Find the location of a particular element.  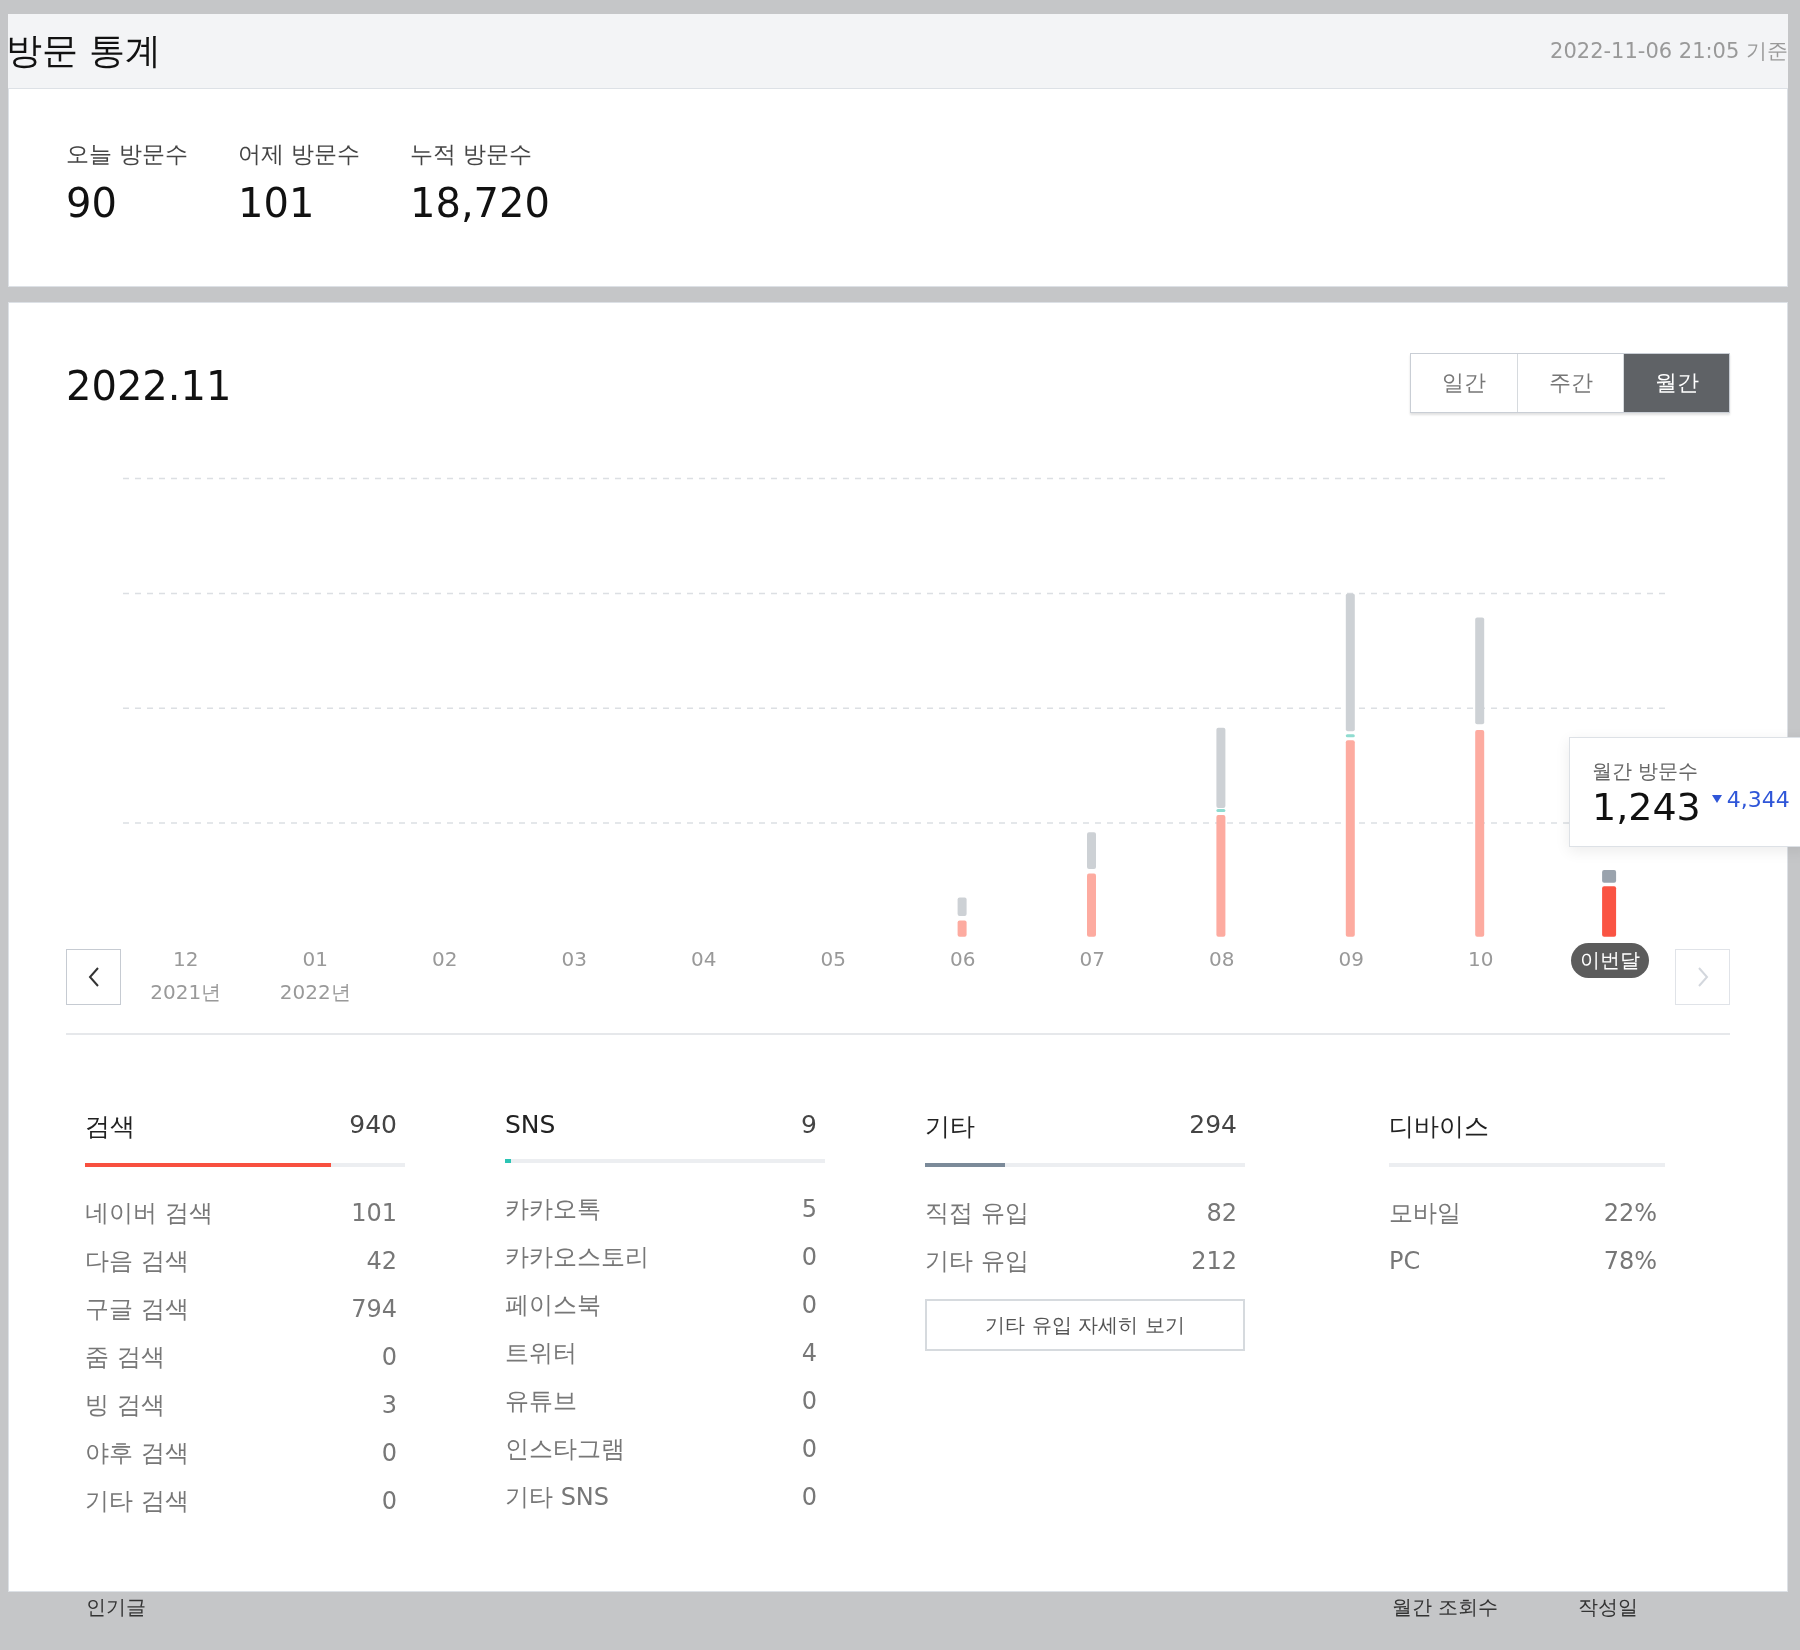

stat-label: 오늘 방문수 is located at coordinates (128, 154).